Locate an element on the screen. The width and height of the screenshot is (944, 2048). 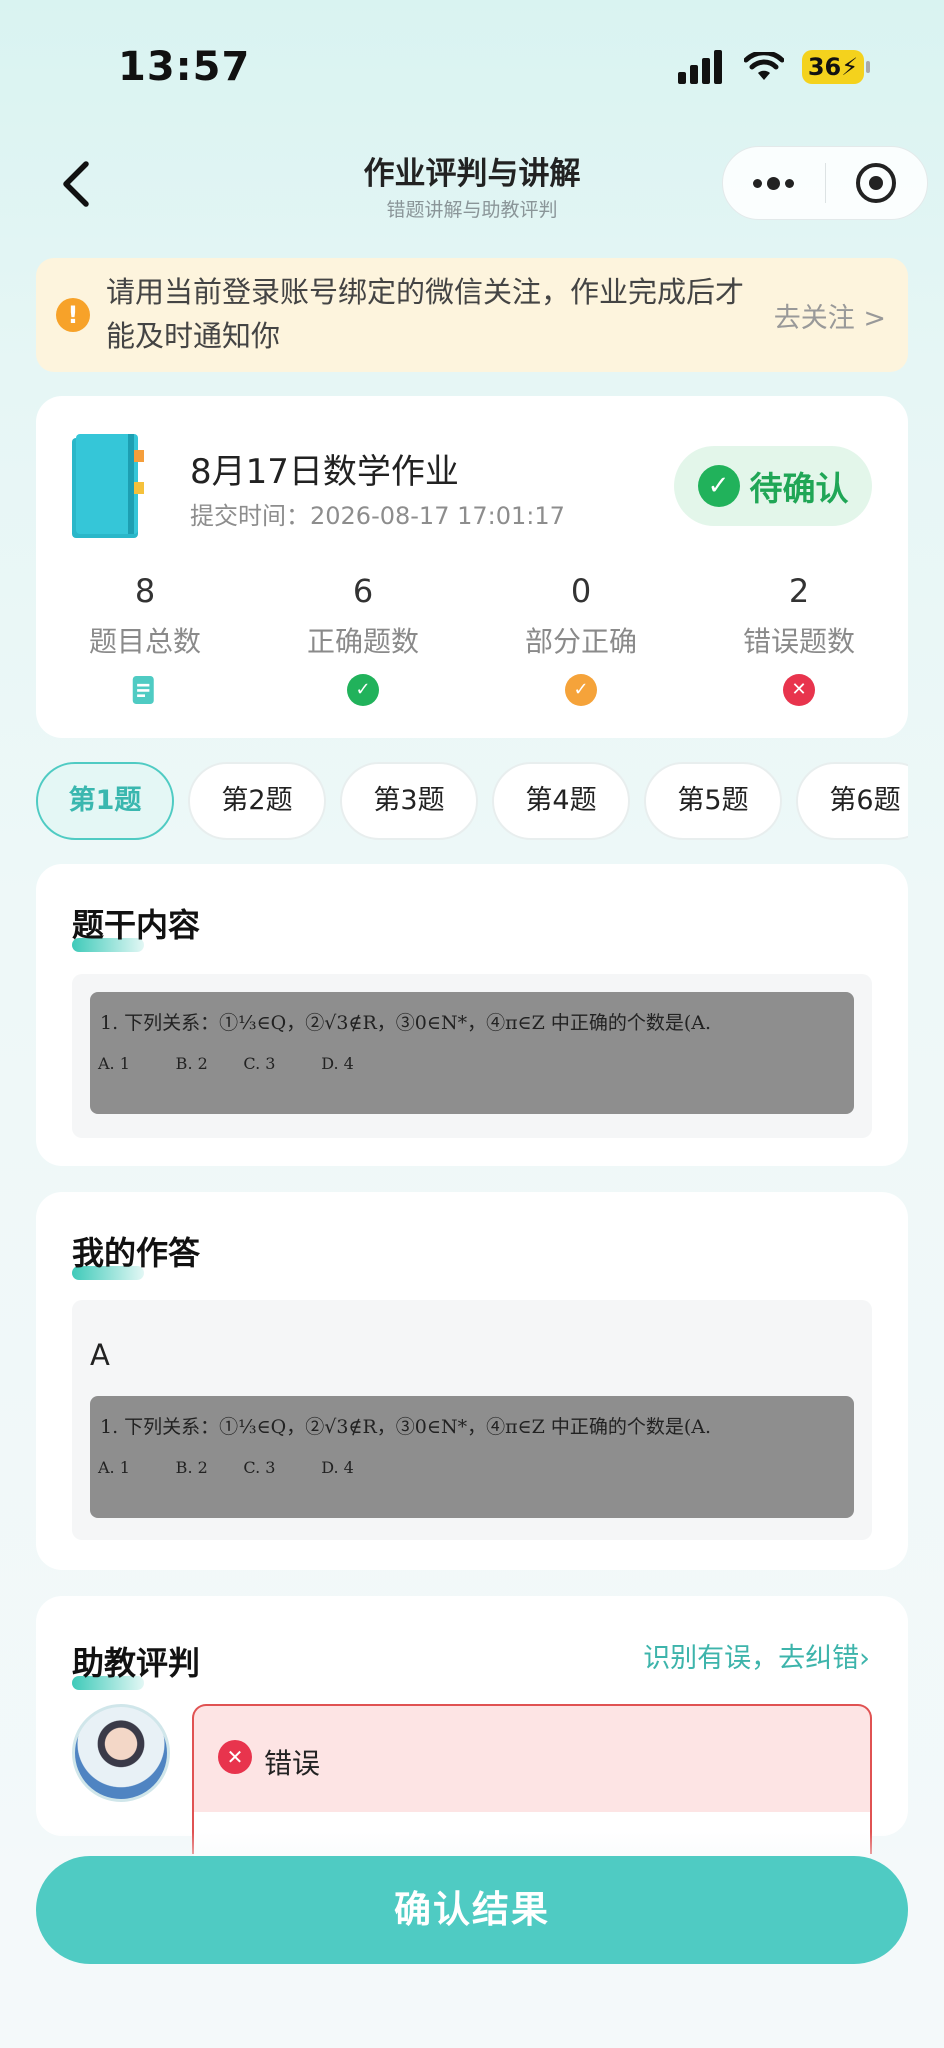
section-title: 题干内容 is located at coordinates (136, 925).